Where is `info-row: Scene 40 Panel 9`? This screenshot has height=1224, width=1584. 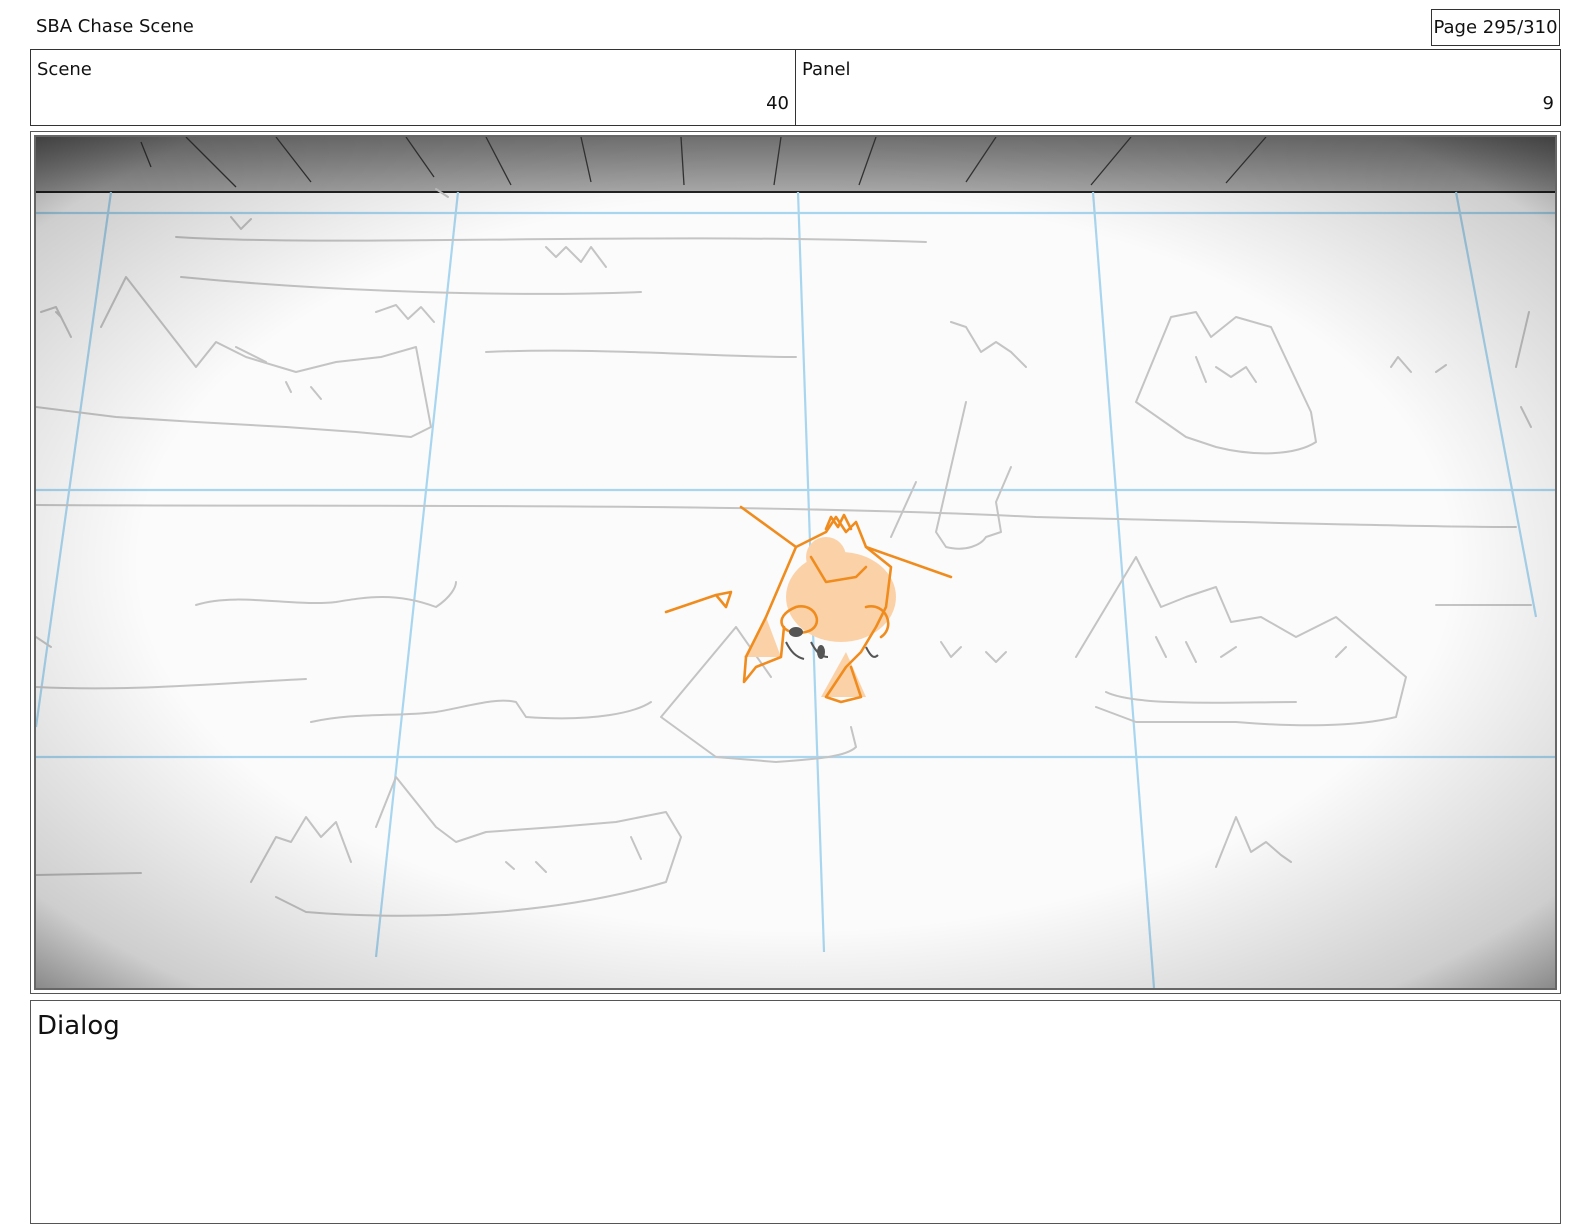 info-row: Scene 40 Panel 9 is located at coordinates (795, 87).